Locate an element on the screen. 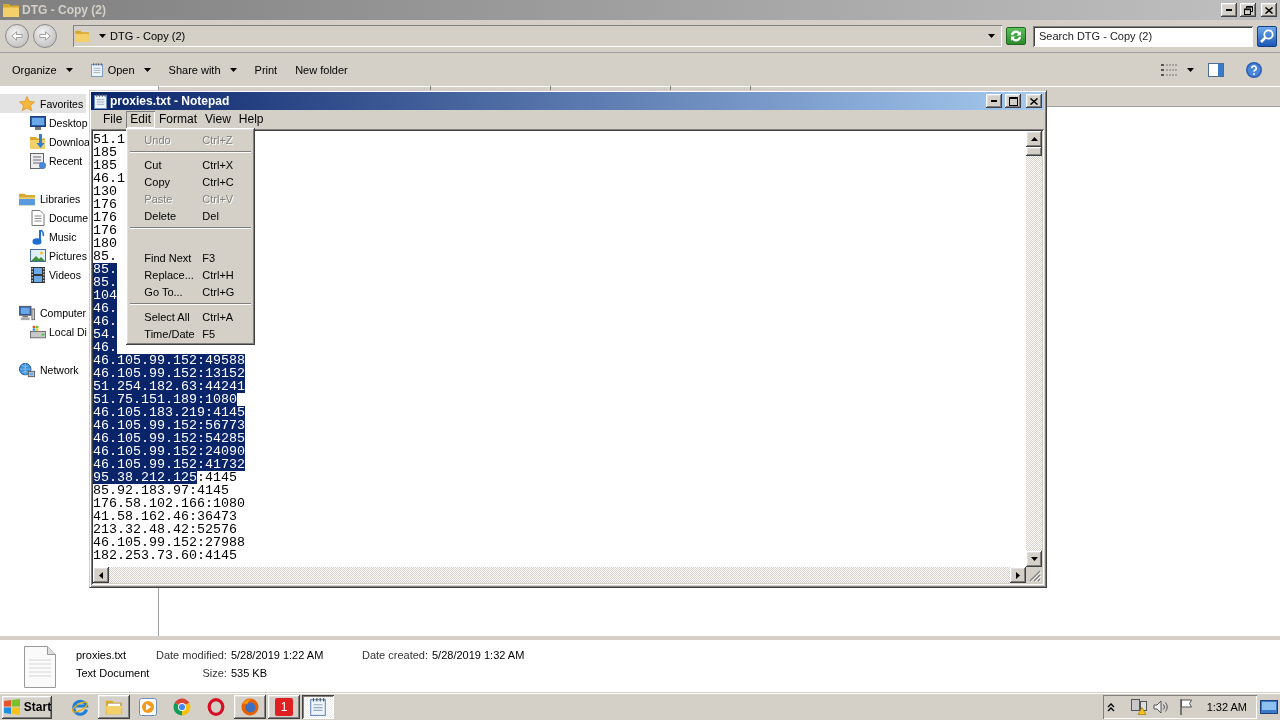 This screenshot has width=1280, height=720. toolbar-button: Print is located at coordinates (266, 69).